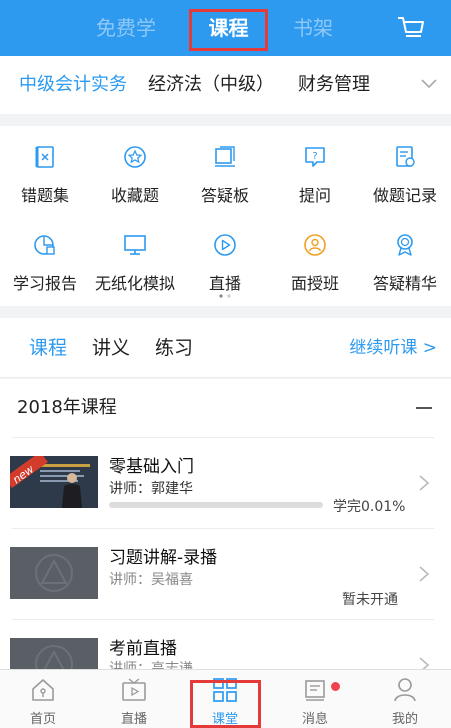 The width and height of the screenshot is (451, 728). I want to click on continue-listening-link: 继续听课 >, so click(393, 348).